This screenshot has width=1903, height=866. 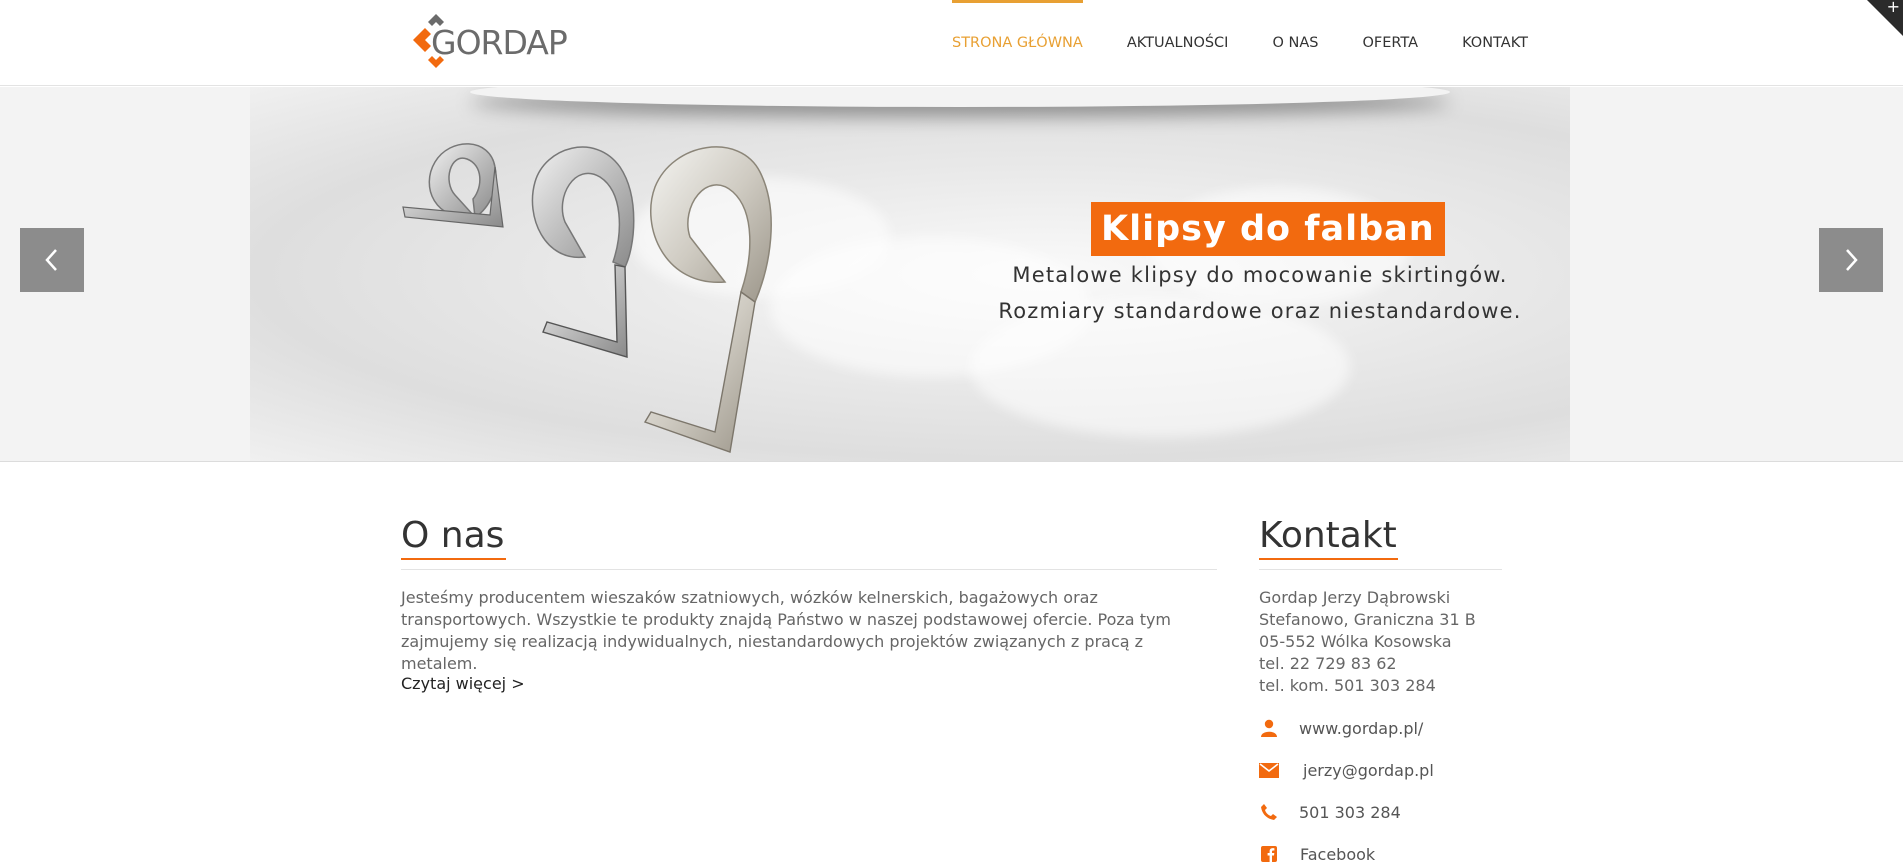 I want to click on nav-item-news: AKTUALNOŚCI, so click(x=1178, y=43).